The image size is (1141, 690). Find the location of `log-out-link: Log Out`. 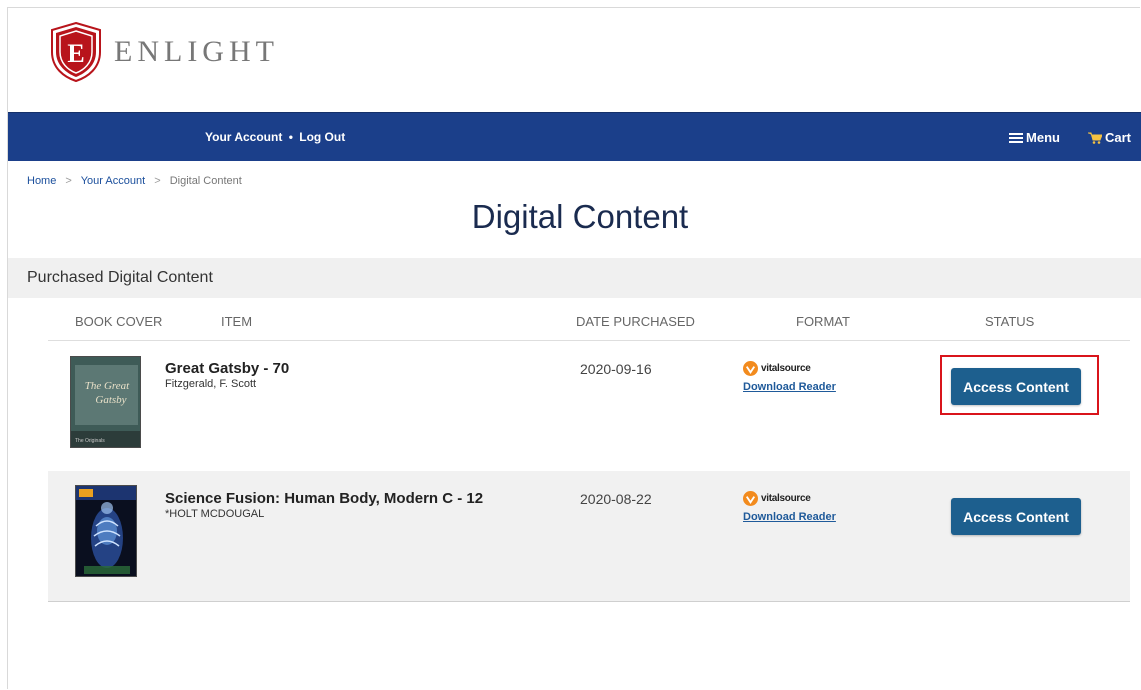

log-out-link: Log Out is located at coordinates (322, 137).